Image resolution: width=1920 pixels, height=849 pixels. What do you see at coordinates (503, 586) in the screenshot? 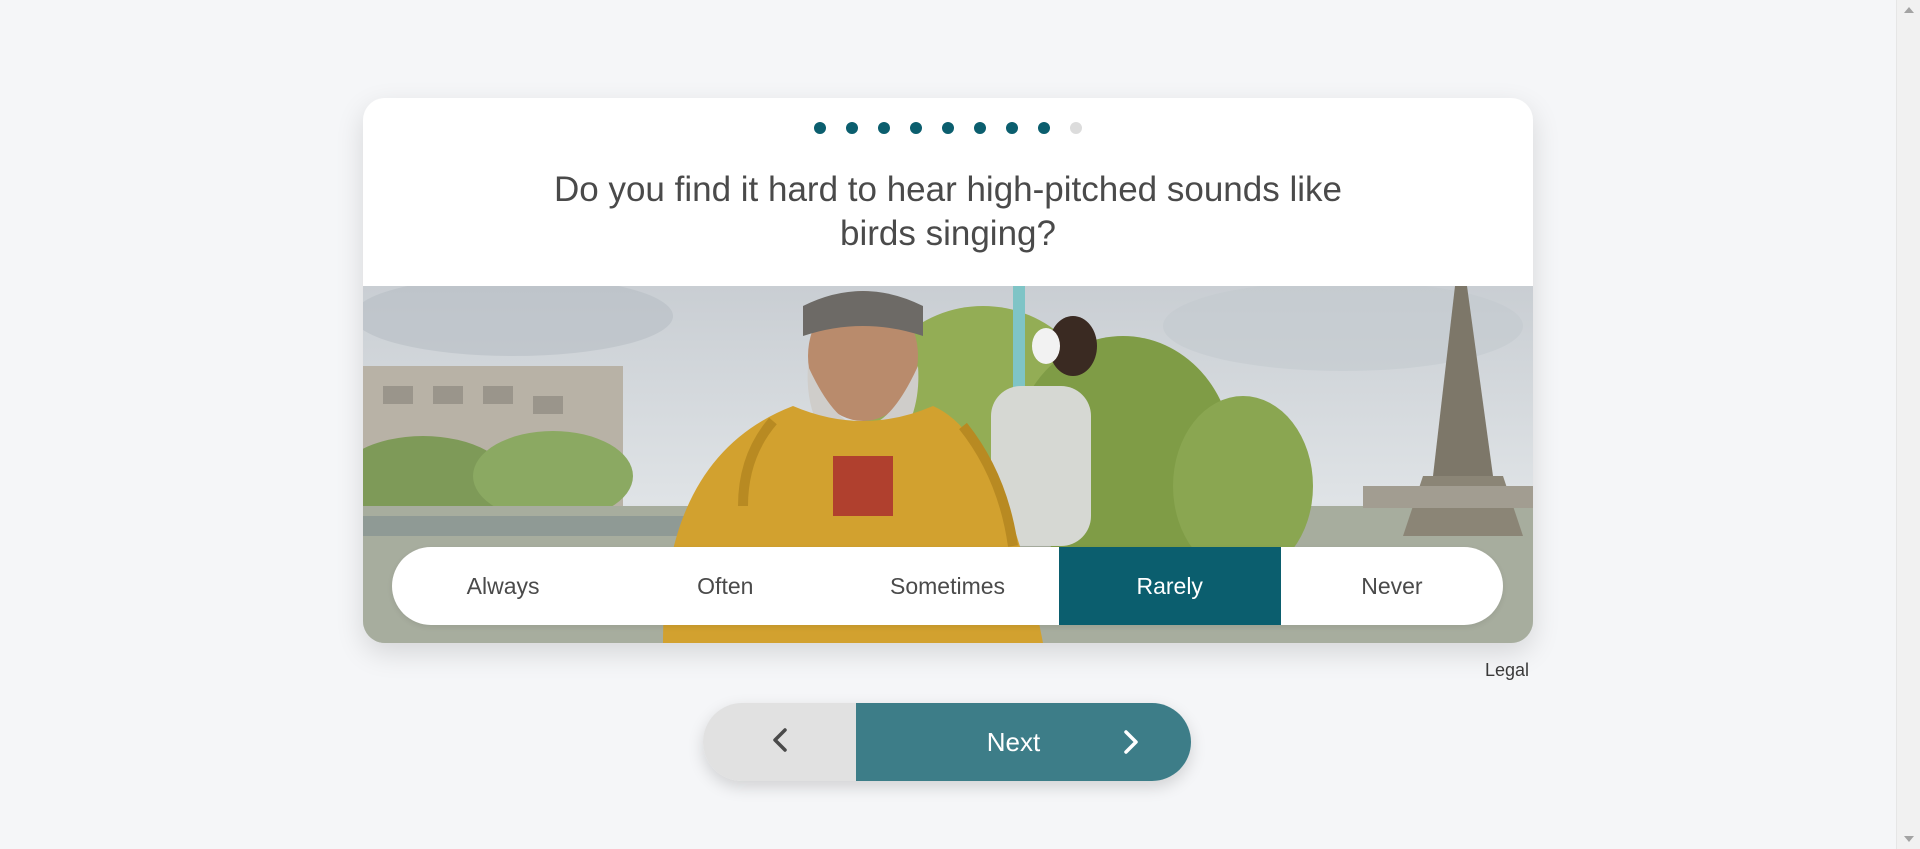
I see `option-always: Always` at bounding box center [503, 586].